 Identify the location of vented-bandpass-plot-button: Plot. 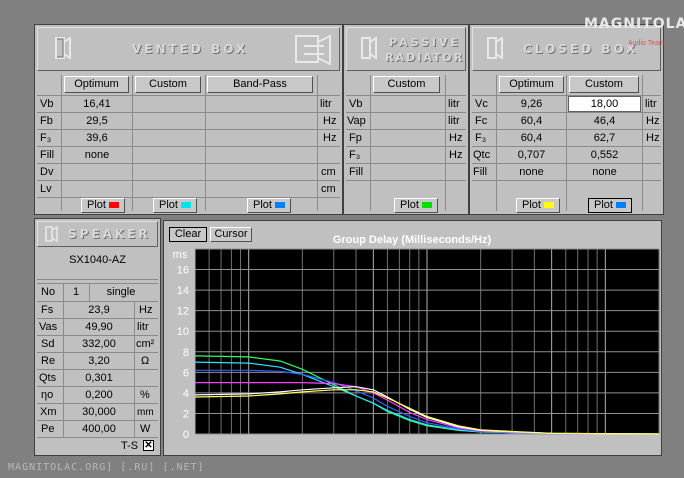
(269, 205).